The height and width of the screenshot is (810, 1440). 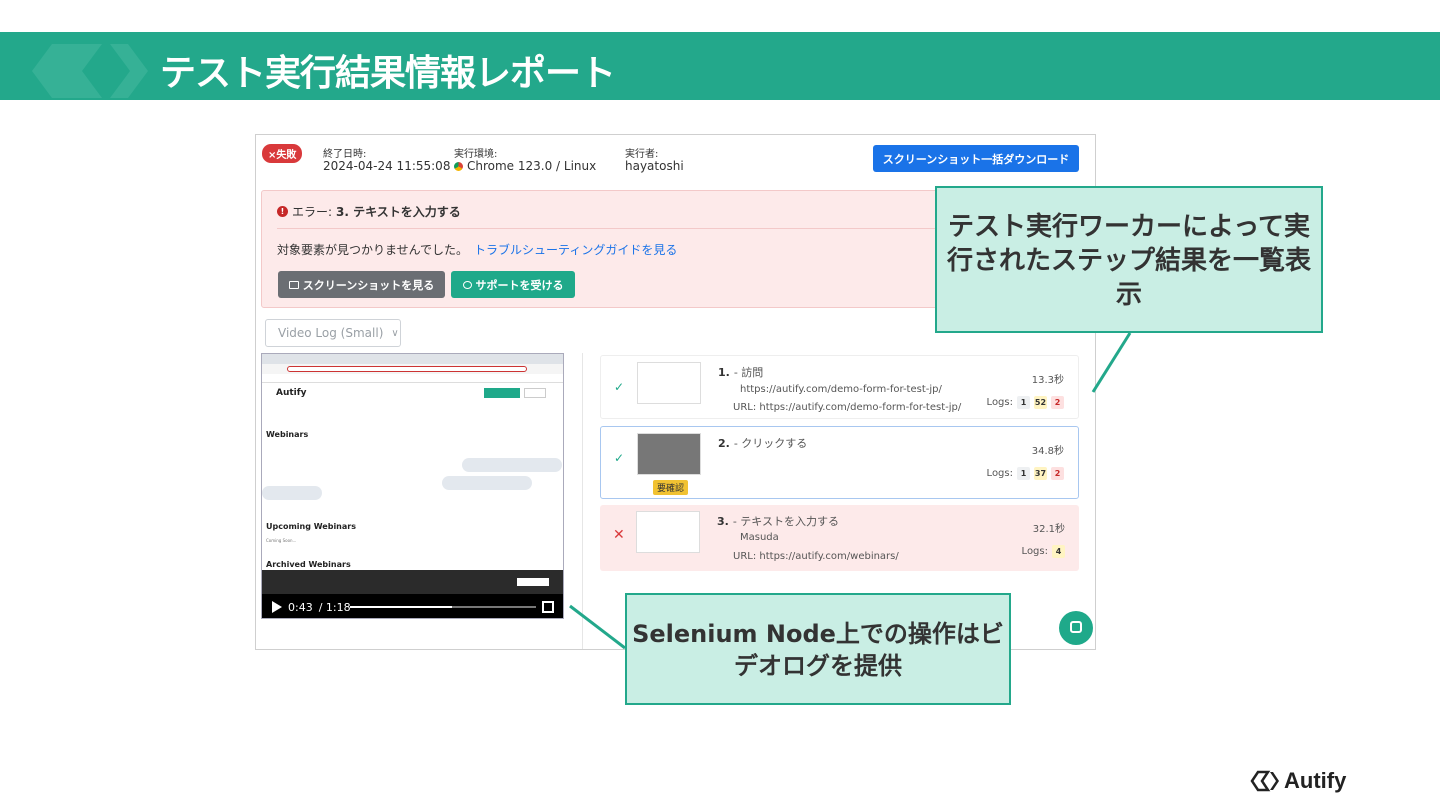 What do you see at coordinates (816, 556) in the screenshot?
I see `step-url: URL: https://autify.com/webinars/` at bounding box center [816, 556].